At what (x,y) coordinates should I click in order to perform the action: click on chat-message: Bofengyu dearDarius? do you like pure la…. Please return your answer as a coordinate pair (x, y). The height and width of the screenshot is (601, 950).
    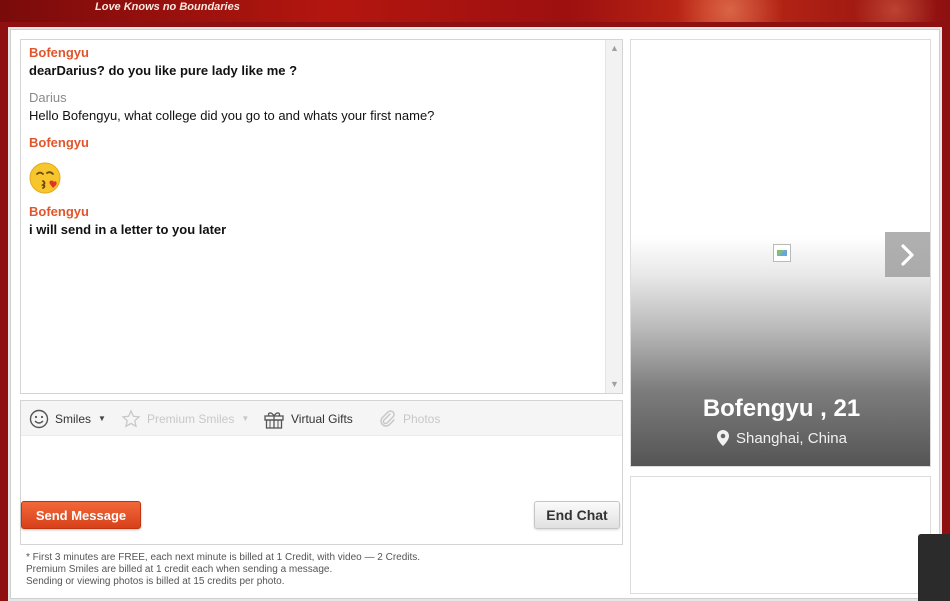
    Looking at the image, I should click on (313, 62).